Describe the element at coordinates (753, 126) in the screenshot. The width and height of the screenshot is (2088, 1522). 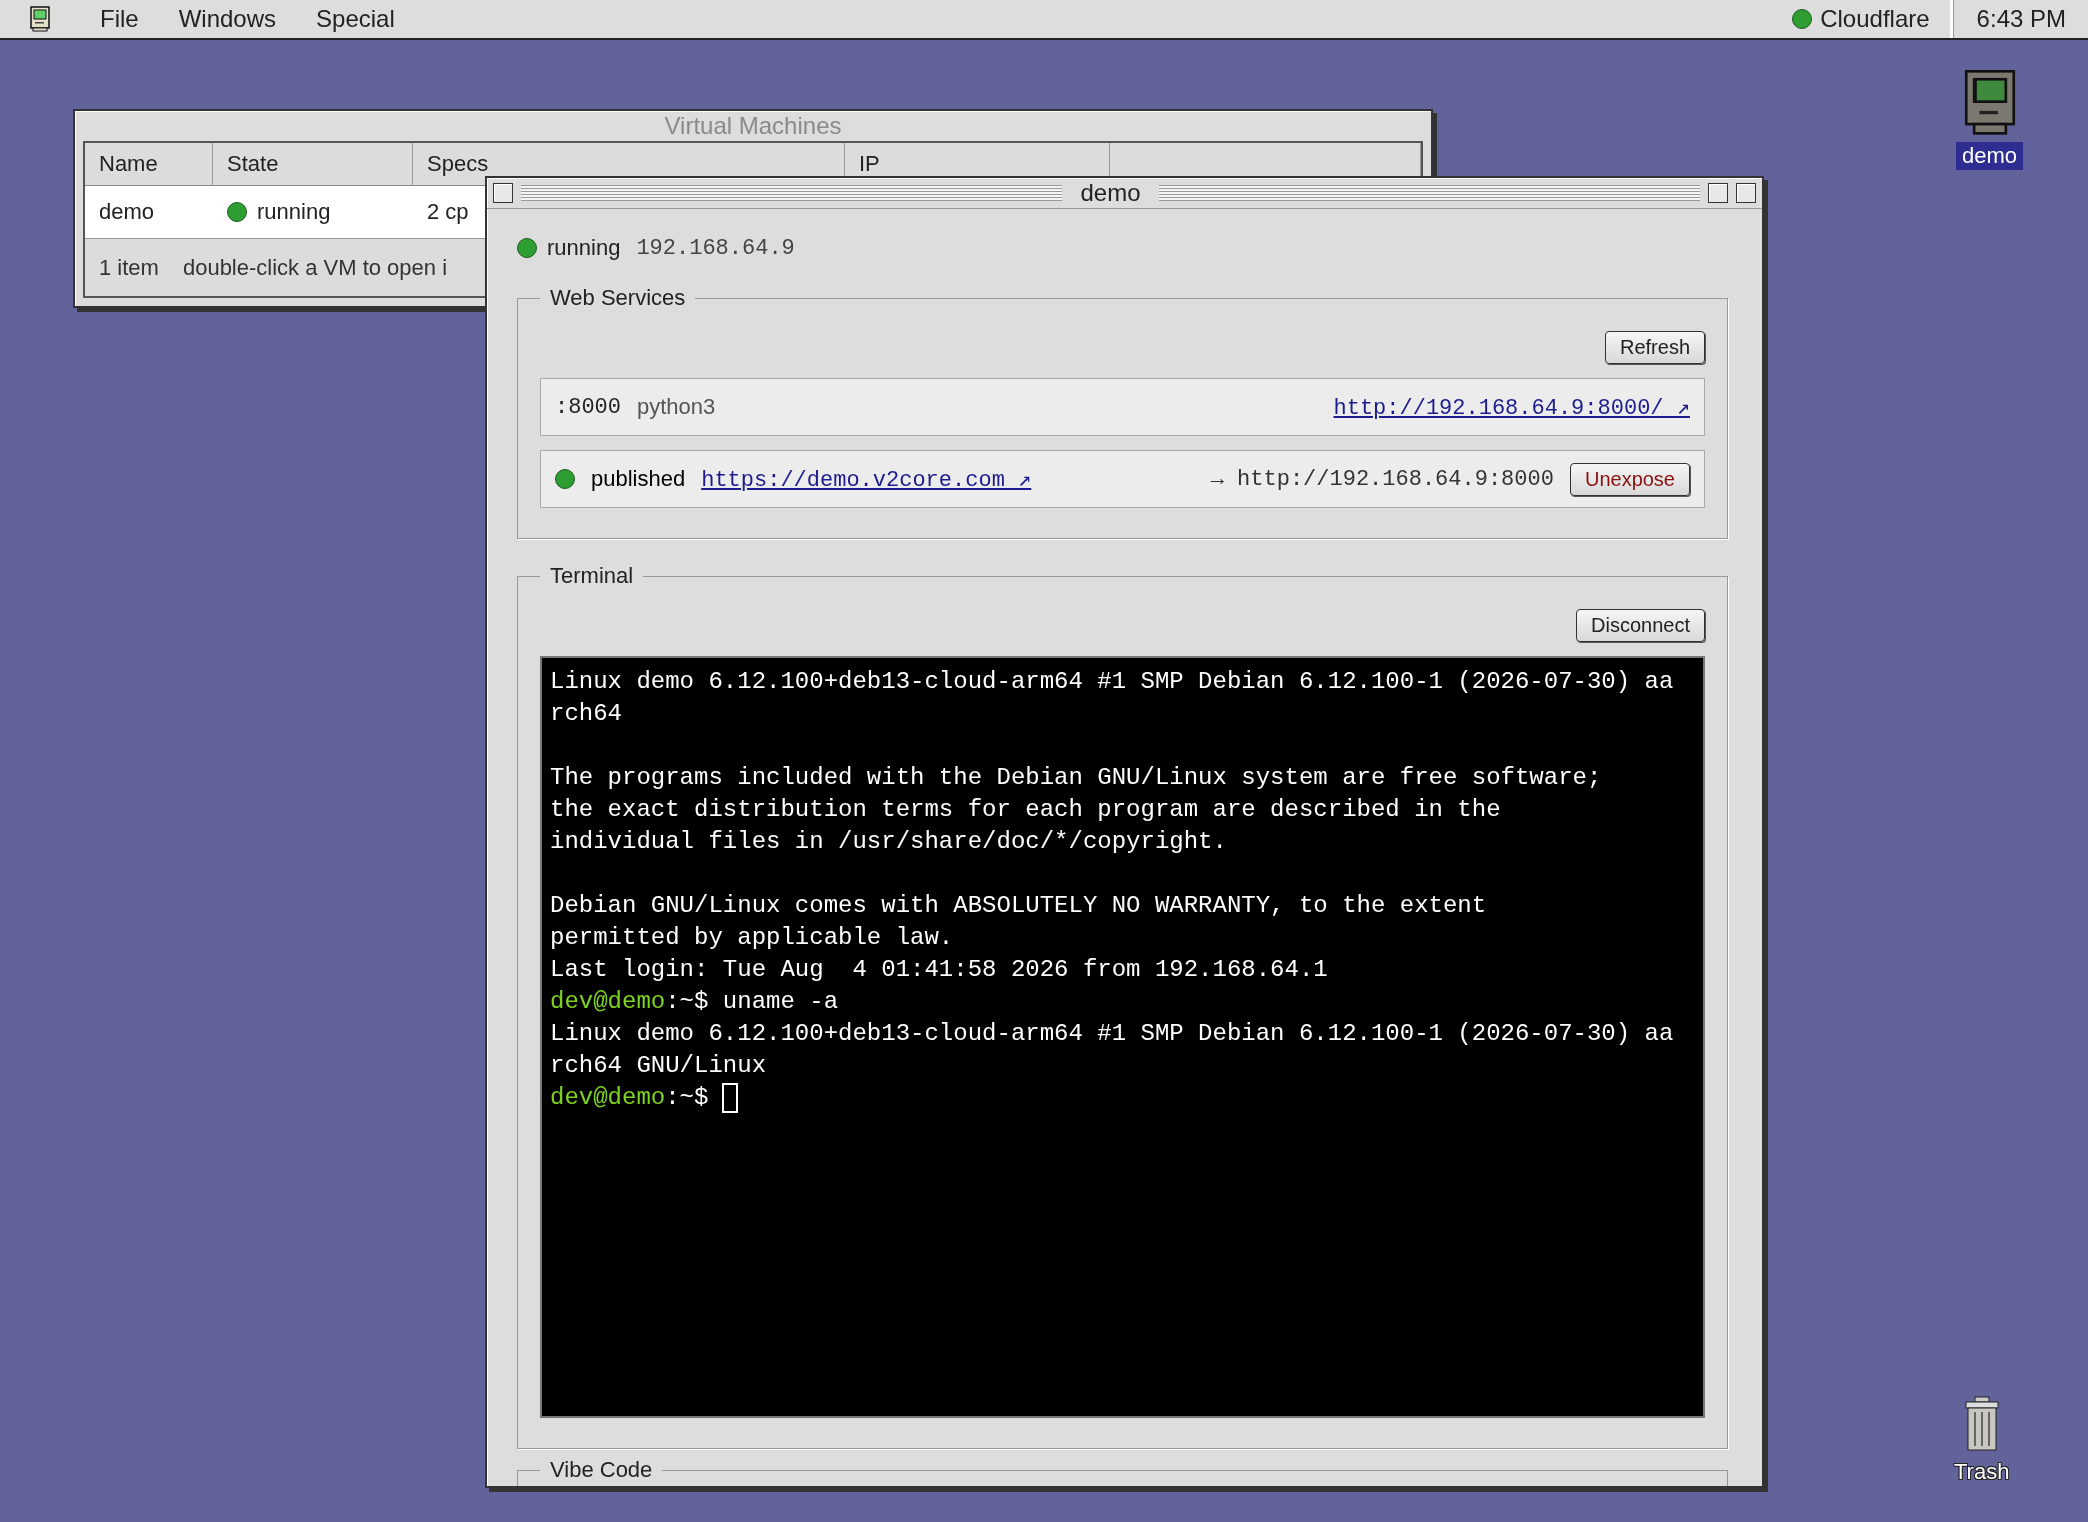
I see `window-title: Virtual Machines` at that location.